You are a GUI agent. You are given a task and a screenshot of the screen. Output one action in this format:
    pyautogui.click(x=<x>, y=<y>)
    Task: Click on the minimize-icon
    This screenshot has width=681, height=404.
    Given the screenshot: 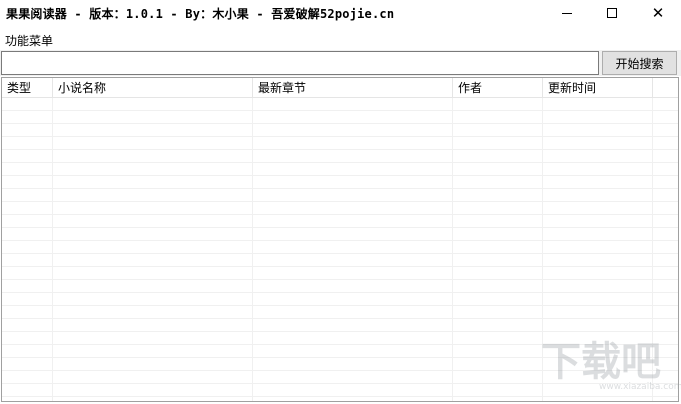 What is the action you would take?
    pyautogui.click(x=567, y=13)
    